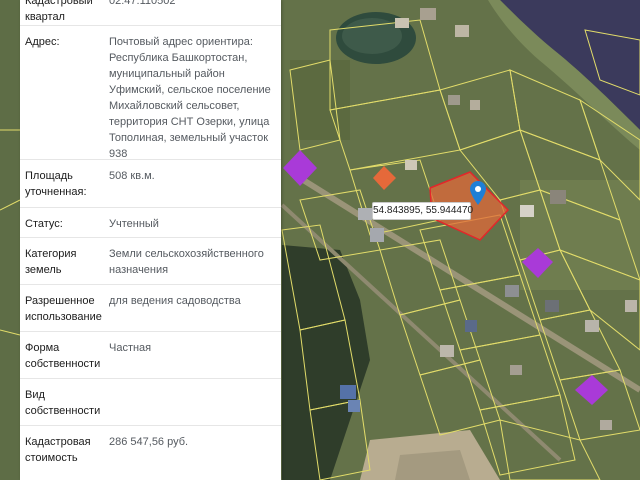 The width and height of the screenshot is (640, 480). I want to click on info-row-cadastral-quarter: Кадастровый квартал 02:47:110502, so click(150, 13).